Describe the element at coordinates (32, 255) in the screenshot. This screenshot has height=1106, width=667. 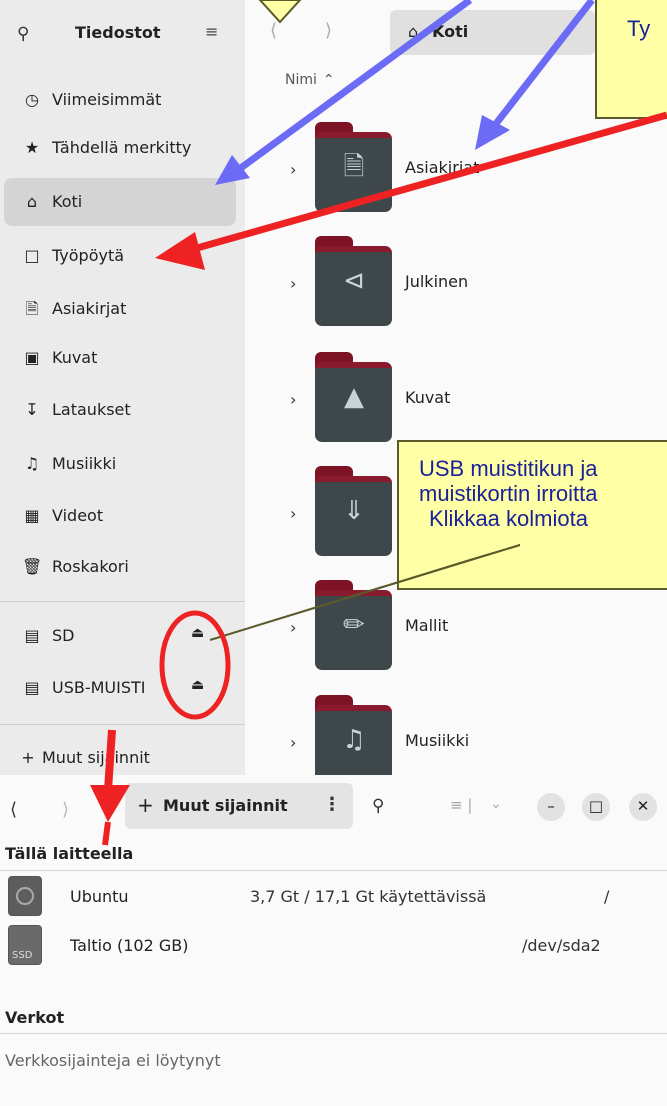
I see `desktop-icon: □` at that location.